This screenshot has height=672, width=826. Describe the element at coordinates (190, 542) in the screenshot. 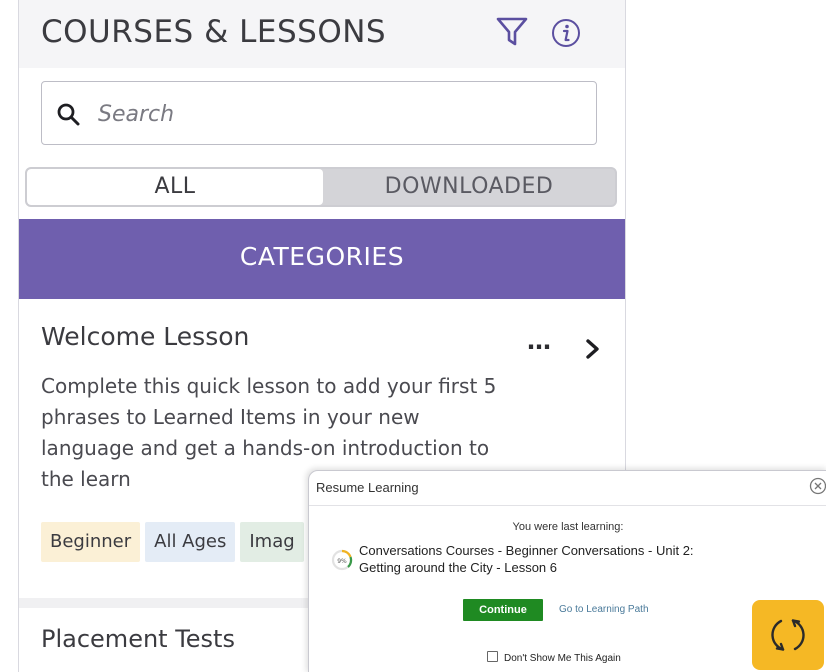

I see `tag-all-ages: All Ages` at that location.